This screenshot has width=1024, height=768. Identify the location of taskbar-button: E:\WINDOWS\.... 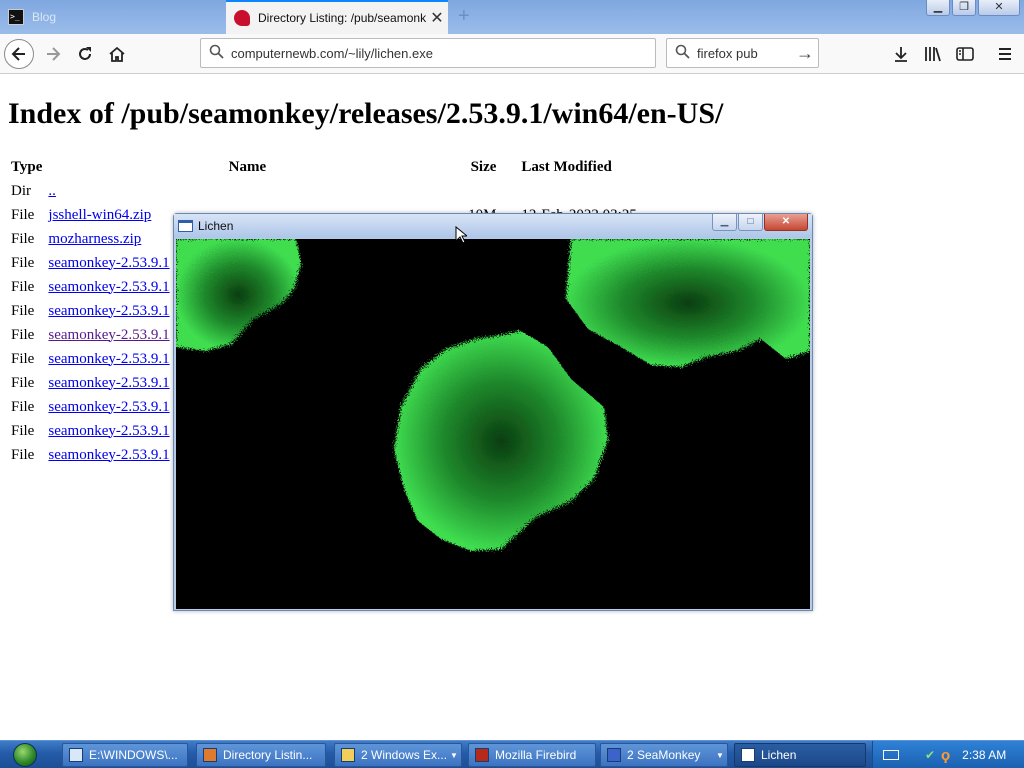
(125, 755).